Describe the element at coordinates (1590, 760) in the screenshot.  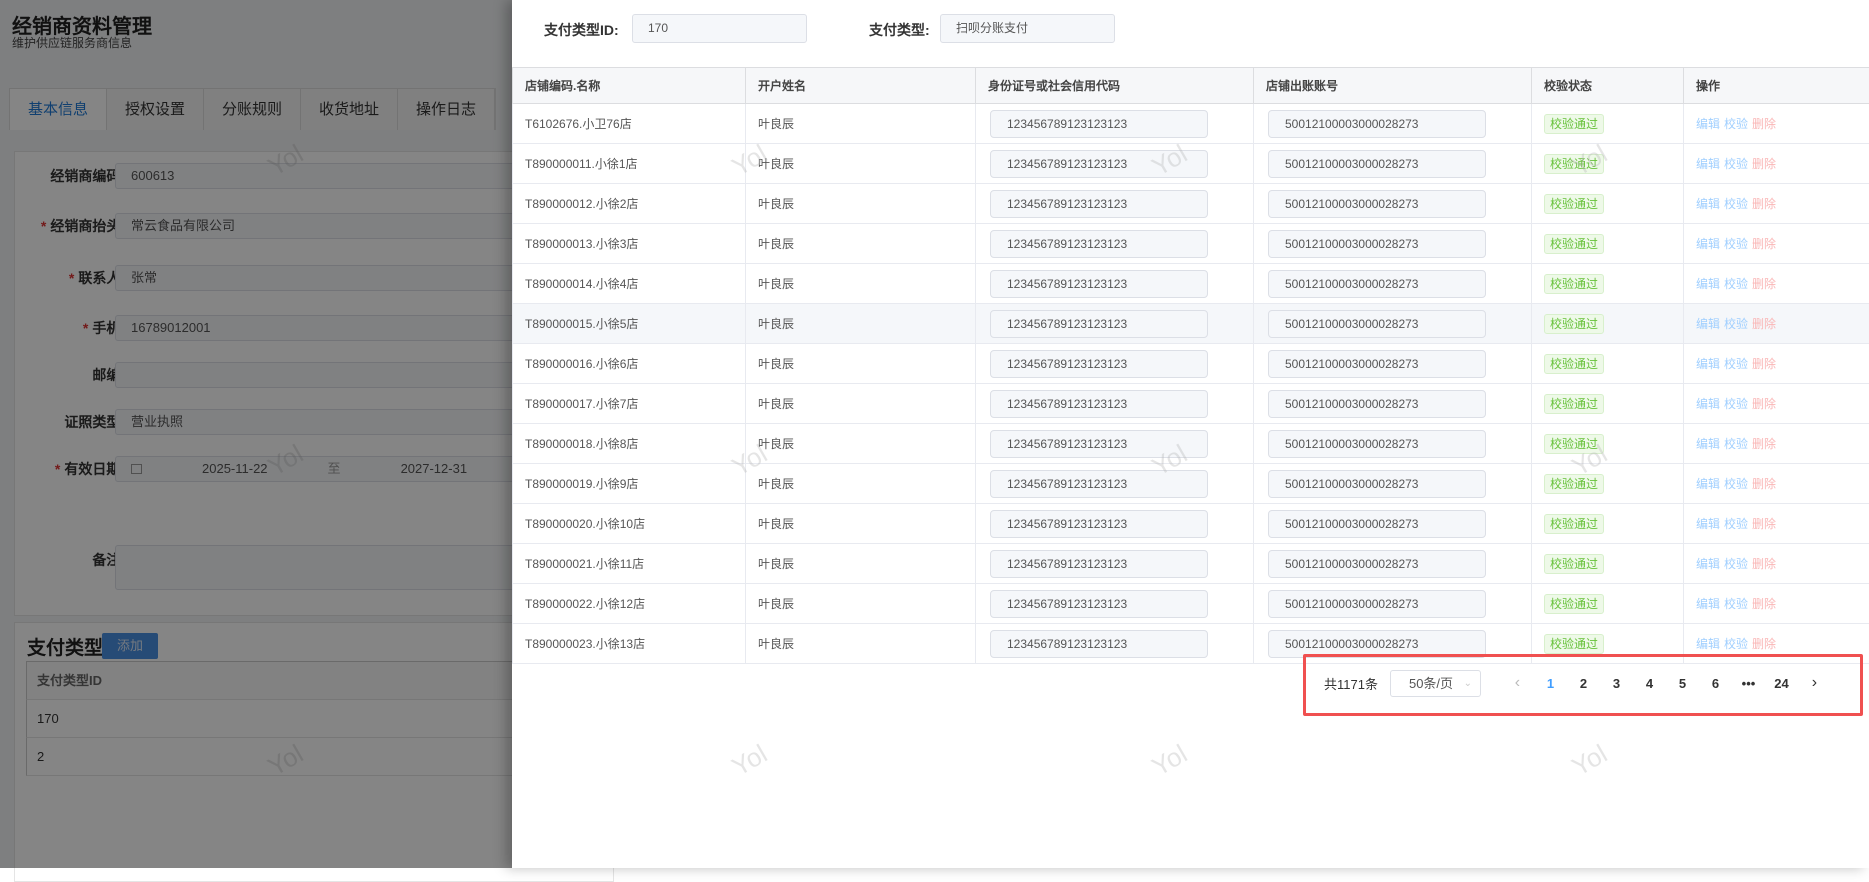
I see `watermark: Yol` at that location.